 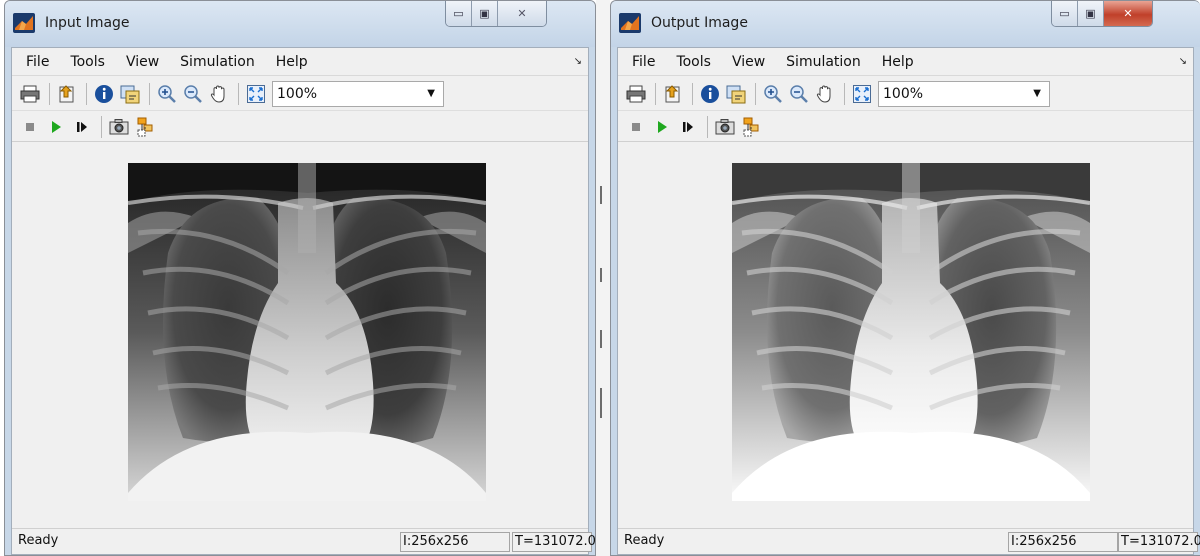 I want to click on window-title: Output Image, so click(x=699, y=23).